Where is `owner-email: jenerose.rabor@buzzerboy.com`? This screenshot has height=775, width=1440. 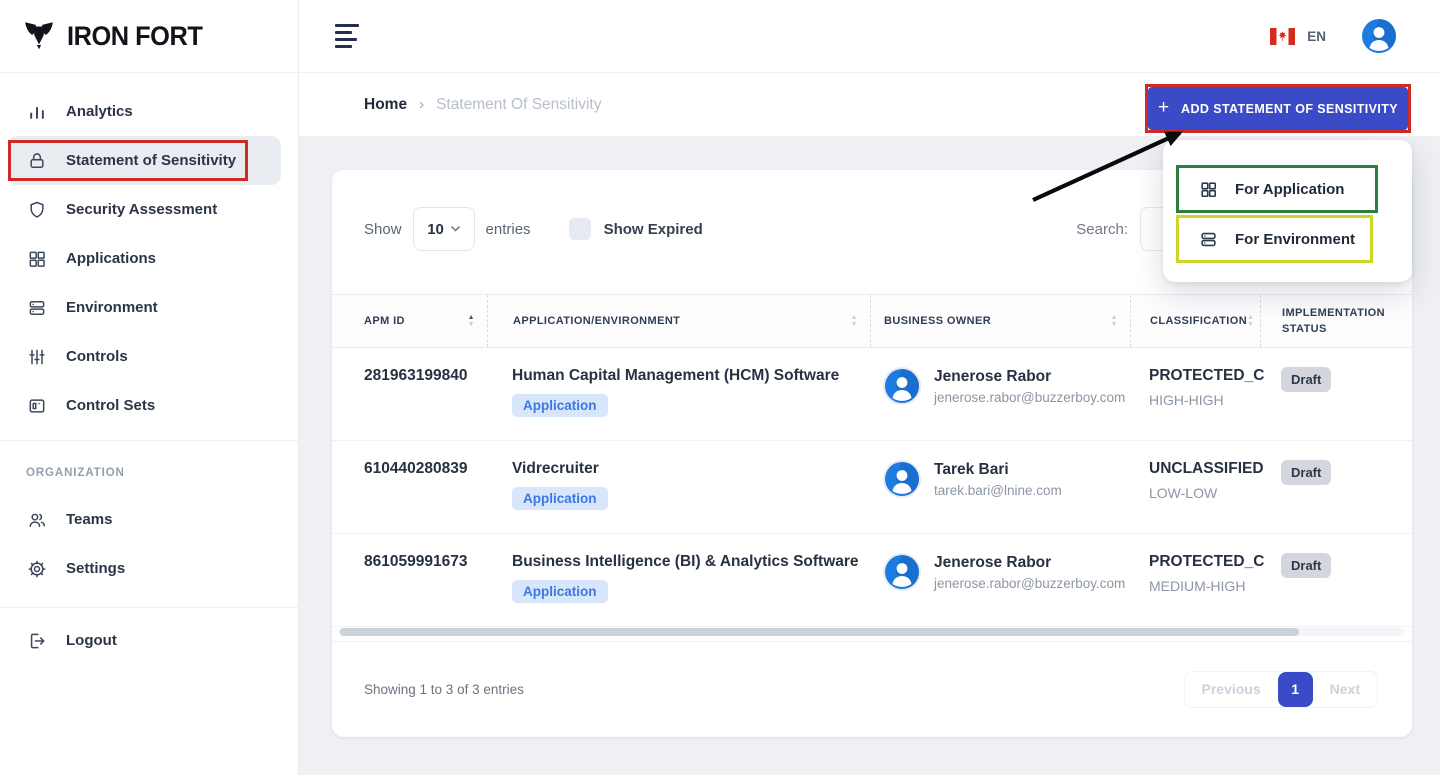 owner-email: jenerose.rabor@buzzerboy.com is located at coordinates (1030, 583).